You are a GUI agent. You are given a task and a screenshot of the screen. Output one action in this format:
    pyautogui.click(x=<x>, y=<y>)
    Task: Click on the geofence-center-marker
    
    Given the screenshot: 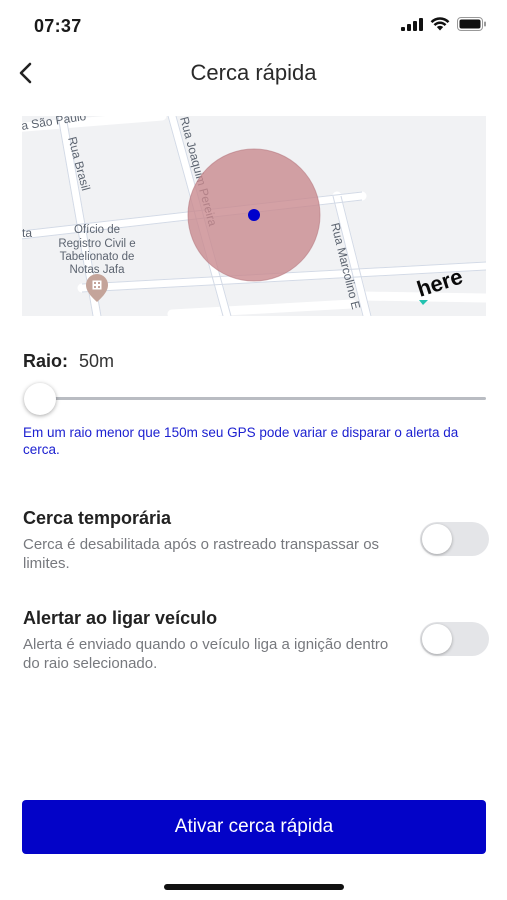 What is the action you would take?
    pyautogui.click(x=254, y=215)
    